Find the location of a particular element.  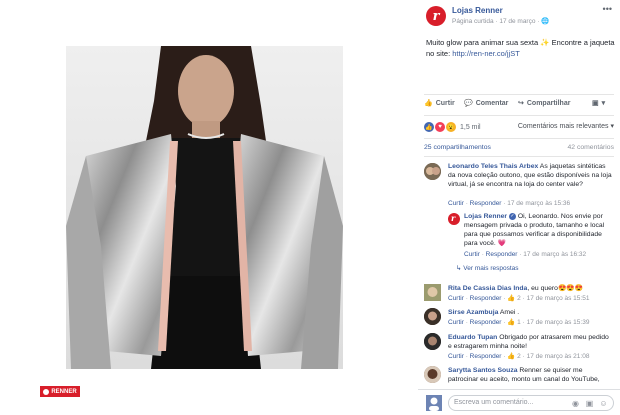

like-label: Curtir is located at coordinates (445, 103).